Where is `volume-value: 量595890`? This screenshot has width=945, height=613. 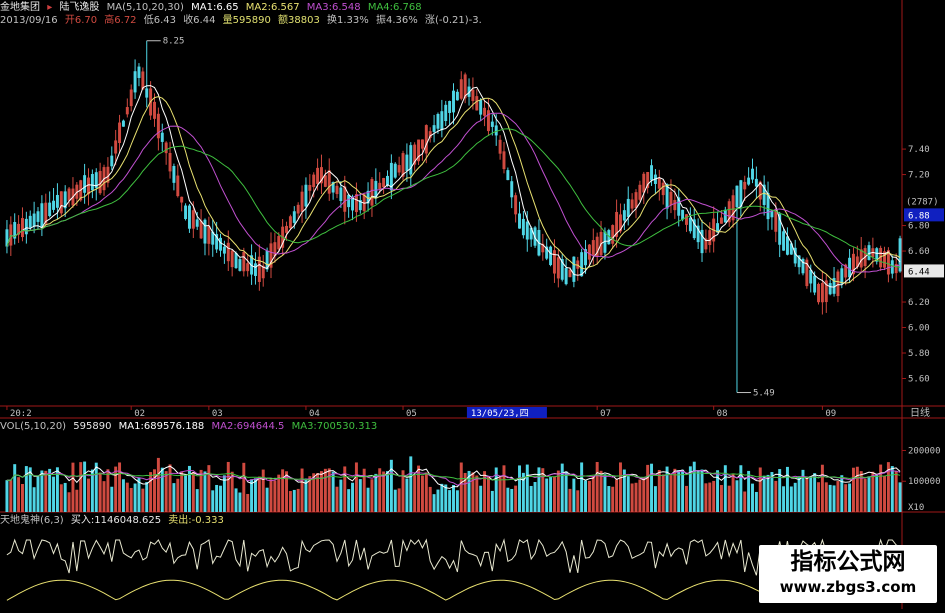
volume-value: 量595890 is located at coordinates (246, 20).